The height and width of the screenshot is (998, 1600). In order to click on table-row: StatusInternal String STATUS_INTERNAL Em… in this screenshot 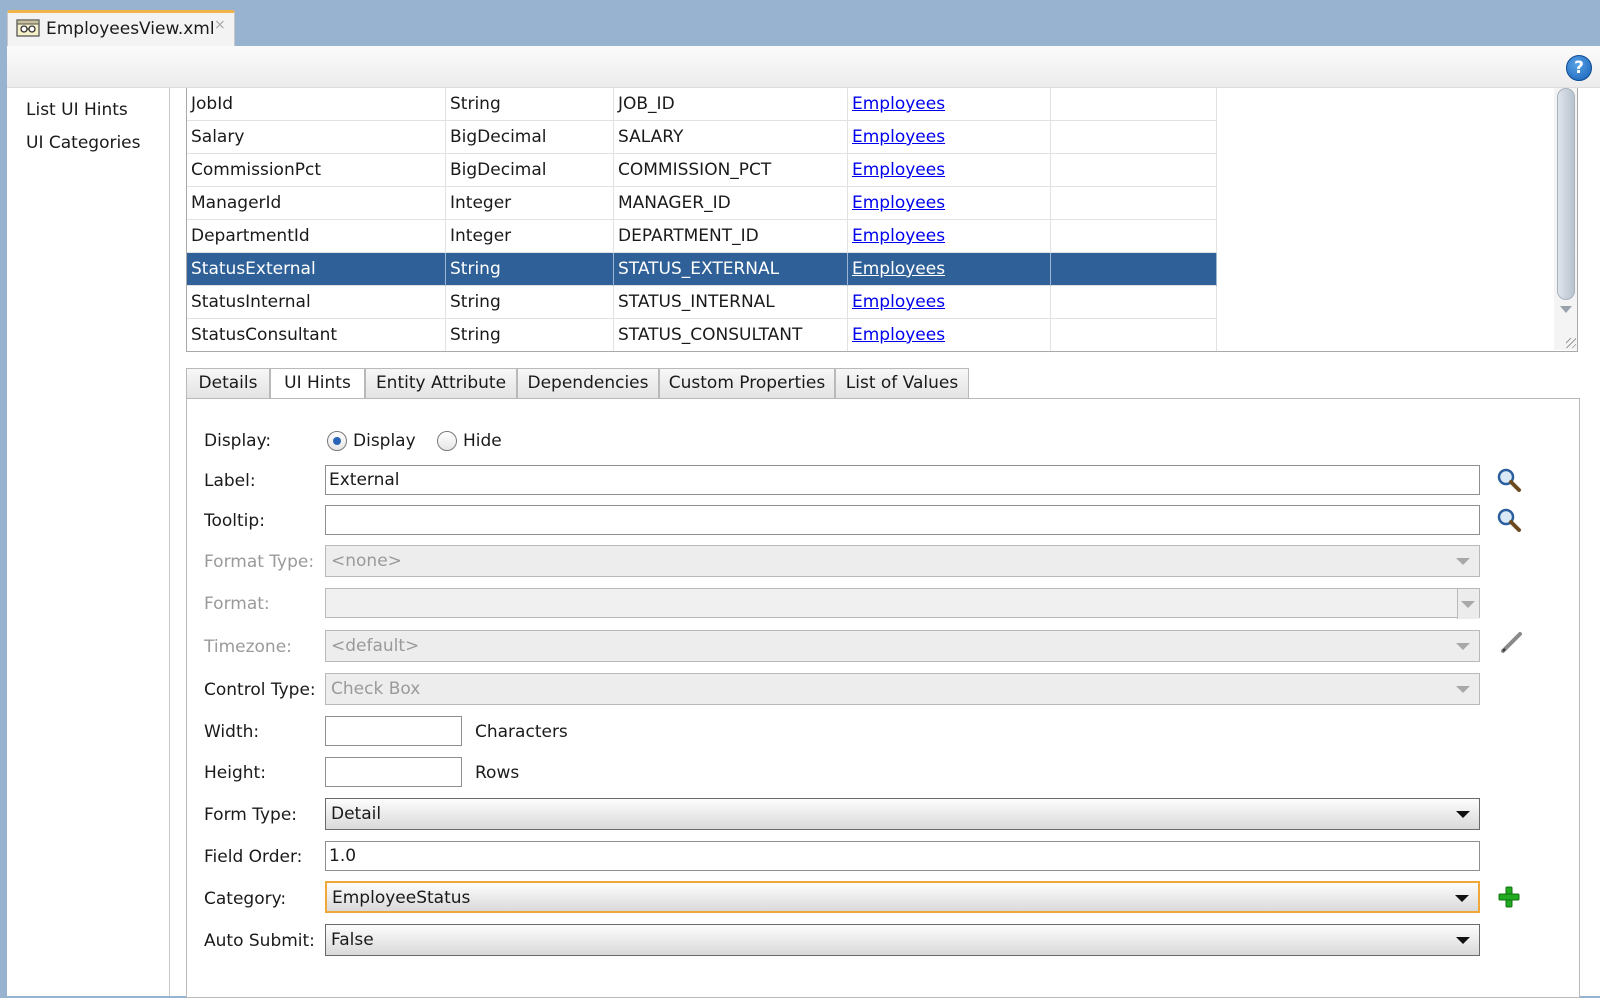, I will do `click(702, 302)`.